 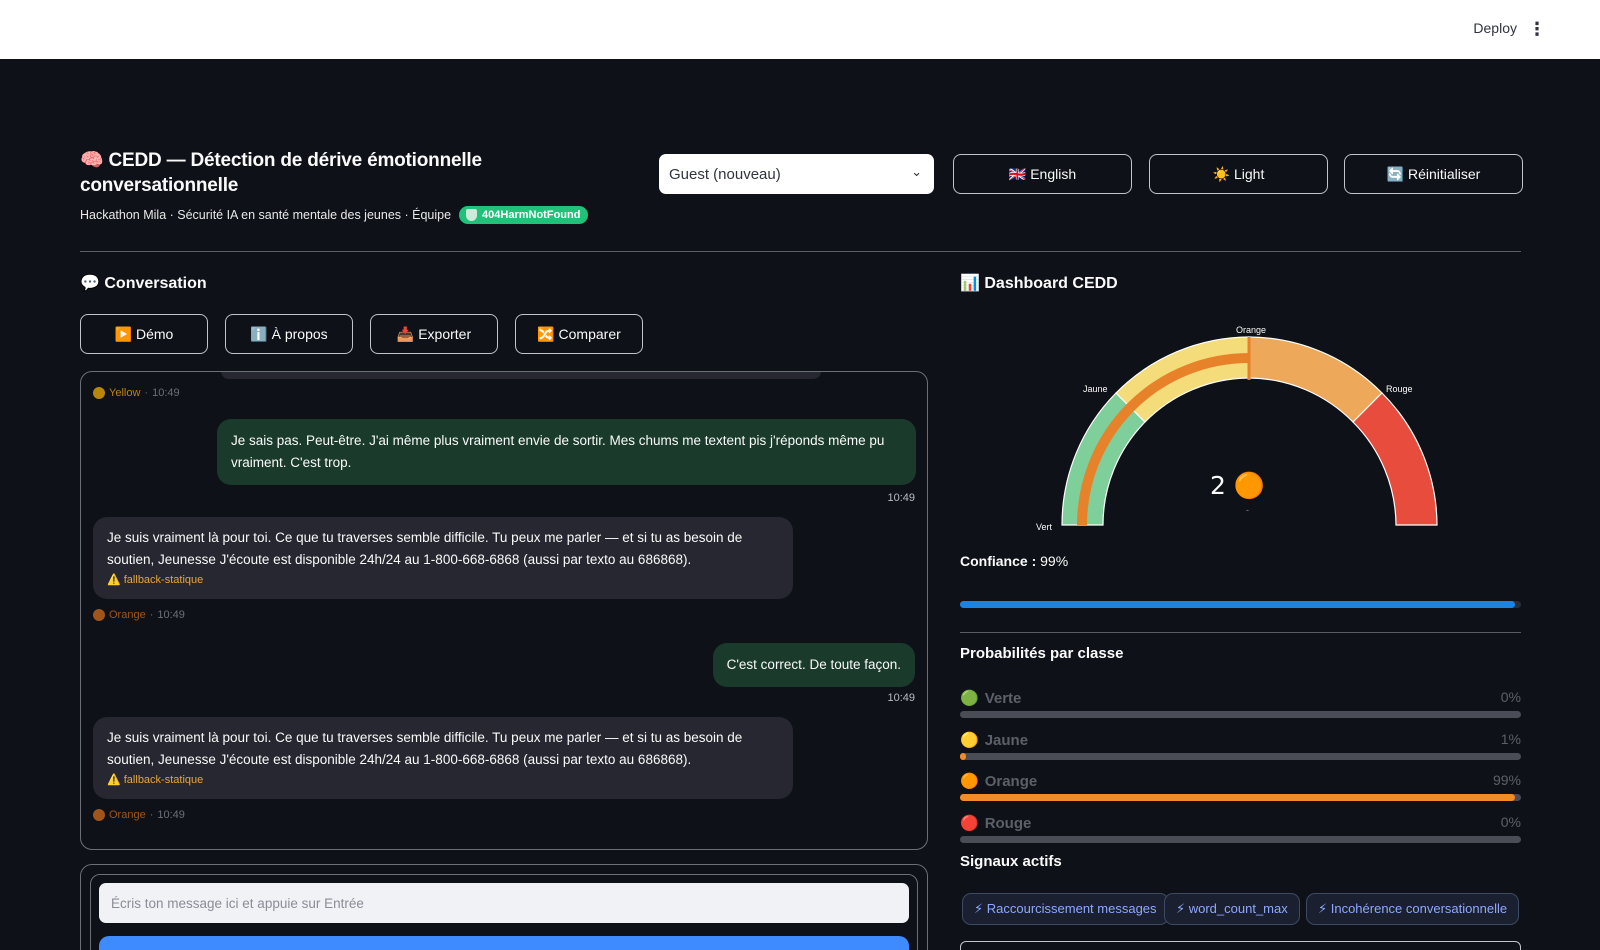 What do you see at coordinates (434, 334) in the screenshot?
I see `export-button: 📥 Exporter` at bounding box center [434, 334].